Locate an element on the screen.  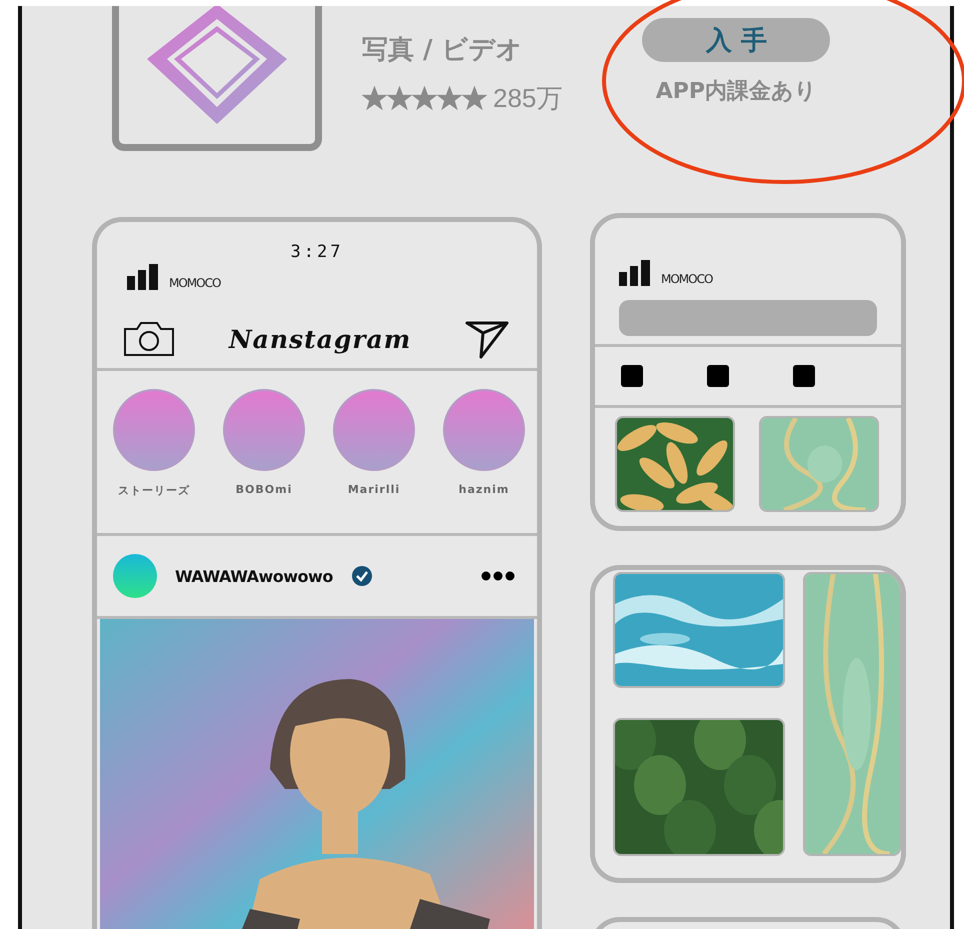
app-category: 写真 / ビデオ is located at coordinates (443, 50).